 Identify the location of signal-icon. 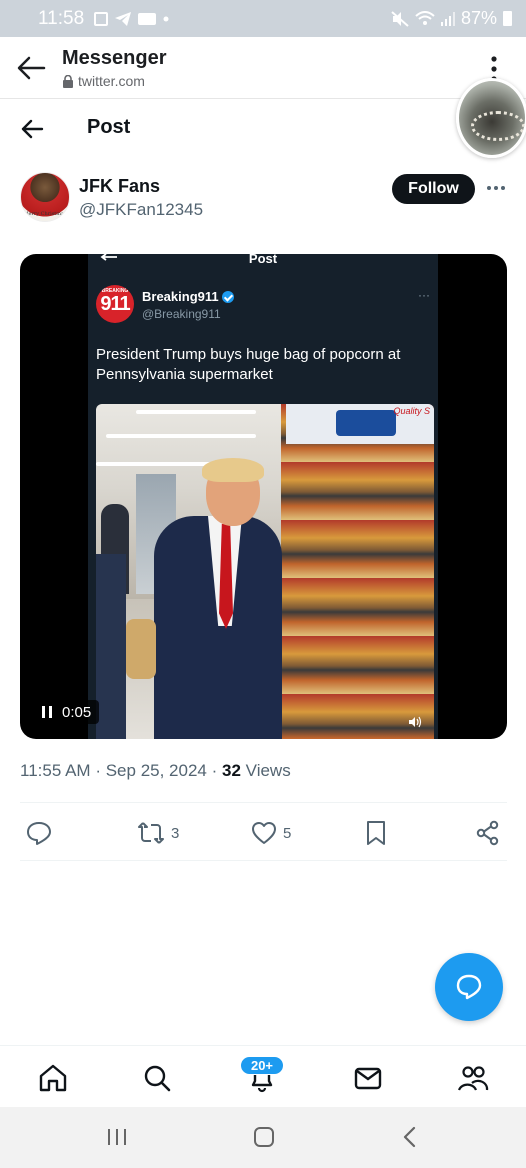
(447, 18).